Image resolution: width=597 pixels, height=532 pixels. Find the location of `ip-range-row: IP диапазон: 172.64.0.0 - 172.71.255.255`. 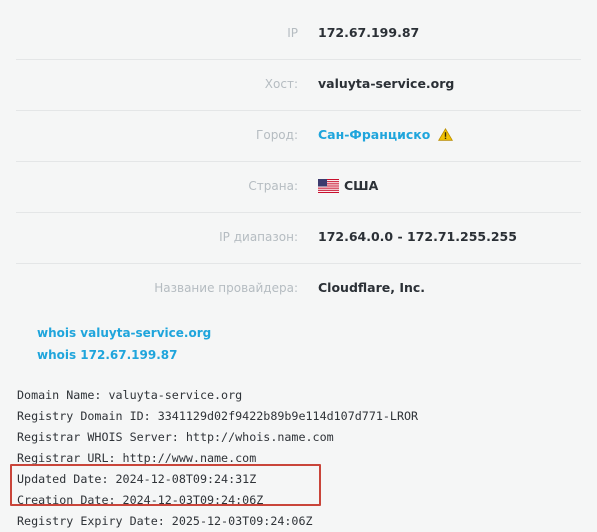

ip-range-row: IP диапазон: 172.64.0.0 - 172.71.255.255 is located at coordinates (298, 238).